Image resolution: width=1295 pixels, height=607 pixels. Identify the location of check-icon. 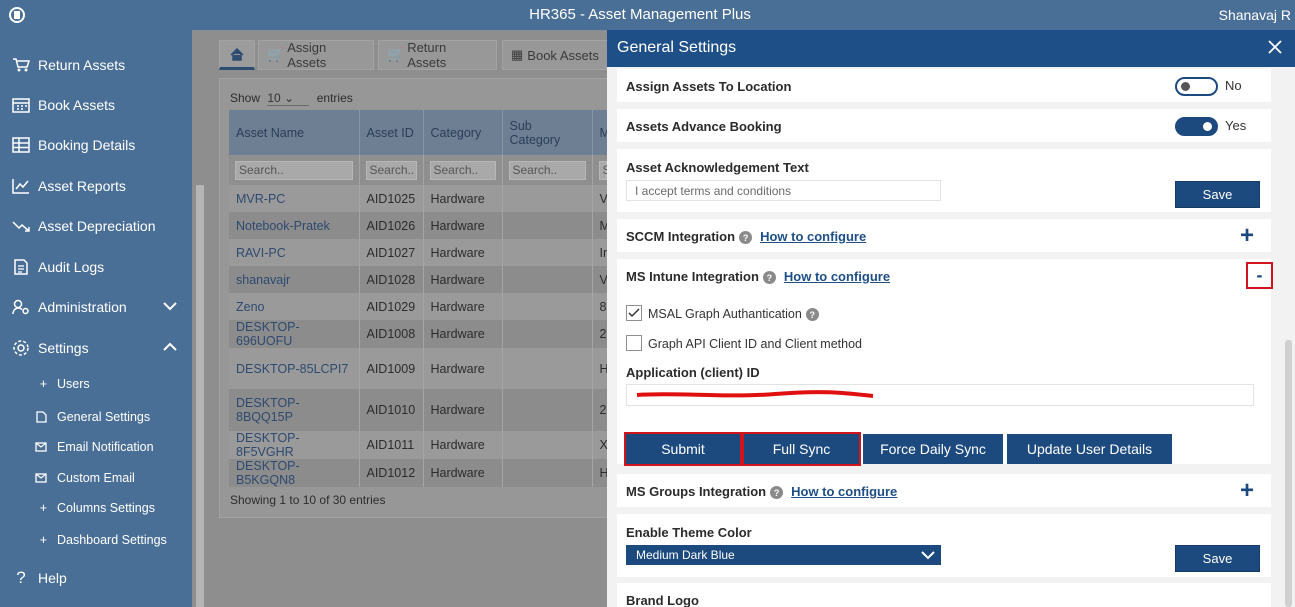
(634, 313).